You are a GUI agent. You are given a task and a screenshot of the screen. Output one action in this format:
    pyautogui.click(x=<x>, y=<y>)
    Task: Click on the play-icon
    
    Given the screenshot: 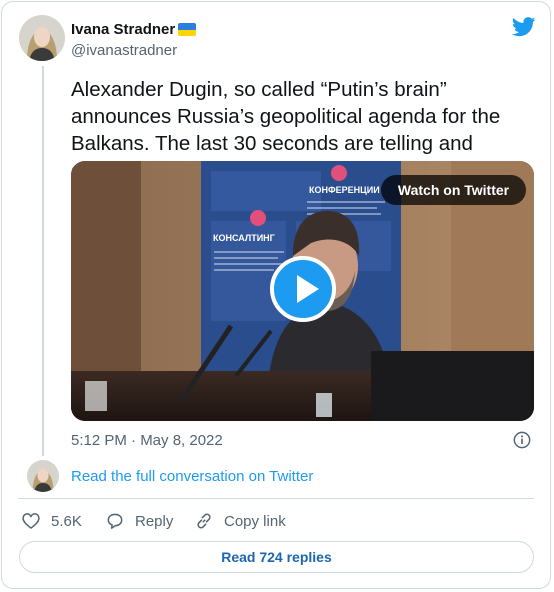 What is the action you would take?
    pyautogui.click(x=303, y=289)
    